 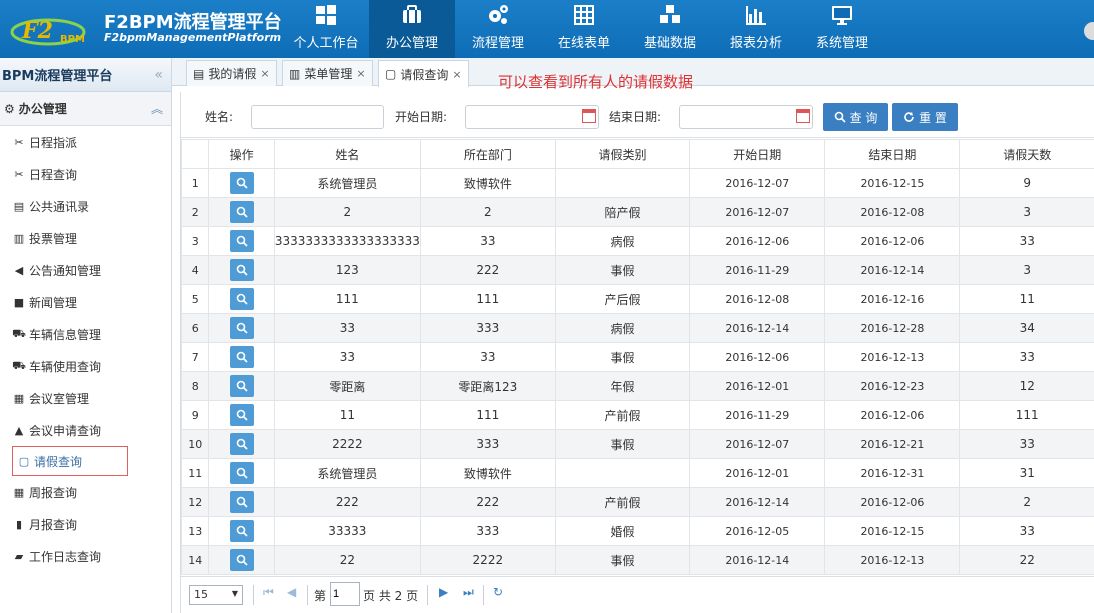 I want to click on chevron-up-icon: ︽, so click(x=157, y=108).